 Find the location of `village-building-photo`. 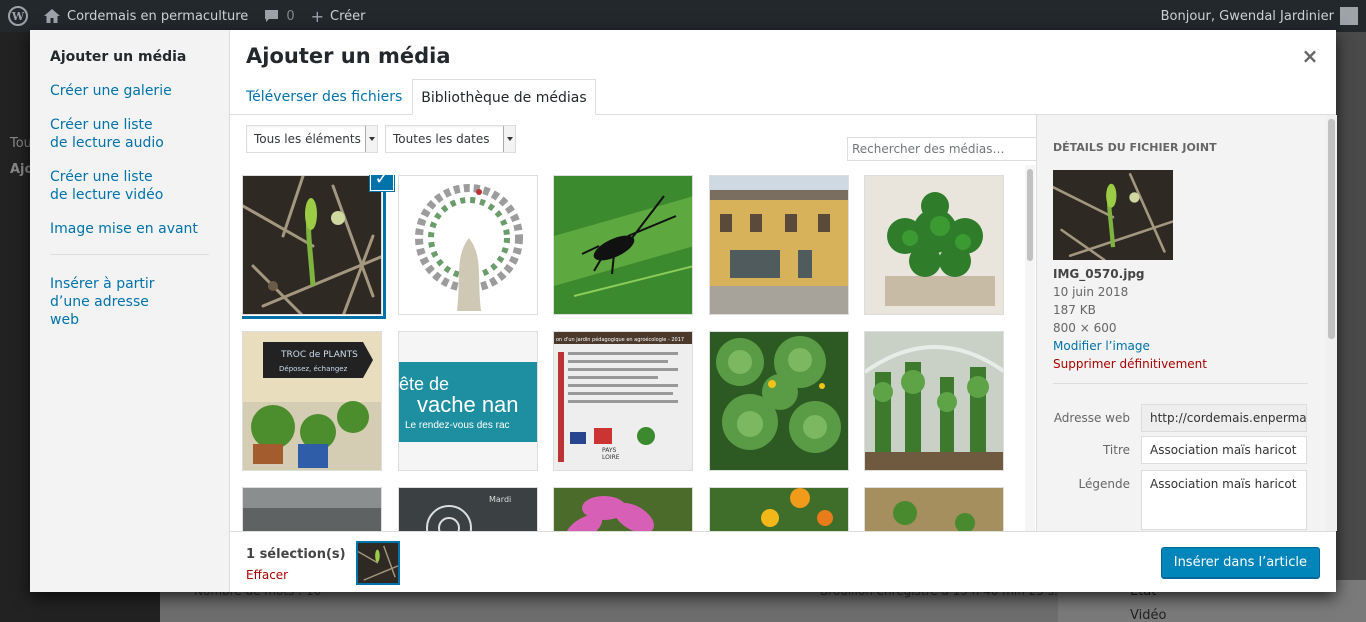

village-building-photo is located at coordinates (779, 245).